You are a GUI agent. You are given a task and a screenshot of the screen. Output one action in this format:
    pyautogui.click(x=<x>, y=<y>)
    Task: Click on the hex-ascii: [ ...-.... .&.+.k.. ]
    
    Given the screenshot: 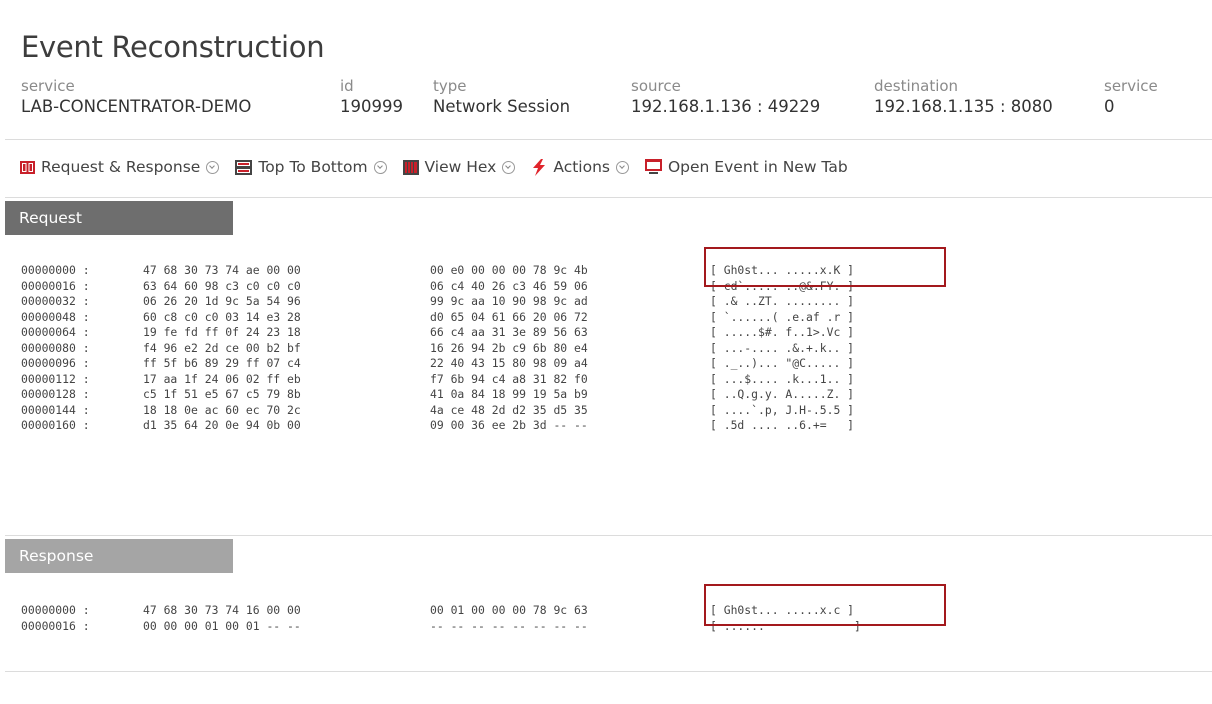 What is the action you would take?
    pyautogui.click(x=782, y=347)
    